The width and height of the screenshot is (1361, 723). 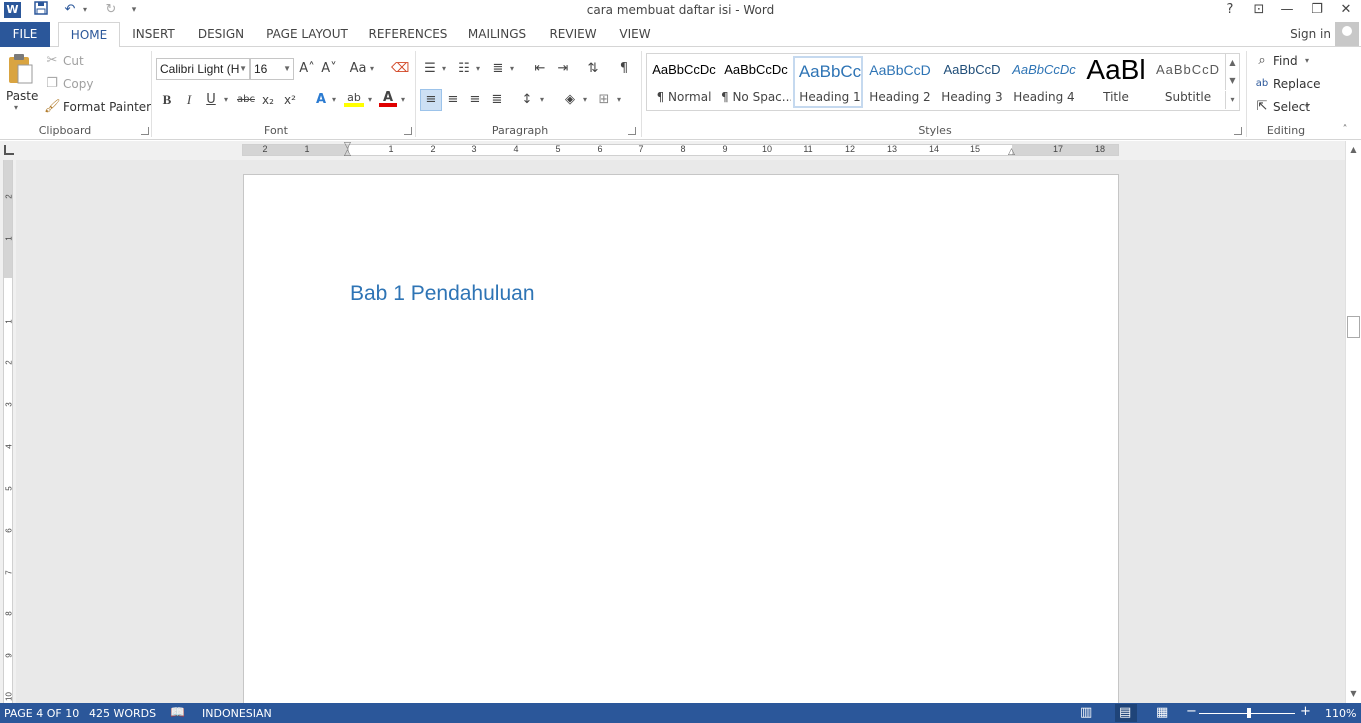 I want to click on hanging-indent-marker: △, so click(x=347, y=153).